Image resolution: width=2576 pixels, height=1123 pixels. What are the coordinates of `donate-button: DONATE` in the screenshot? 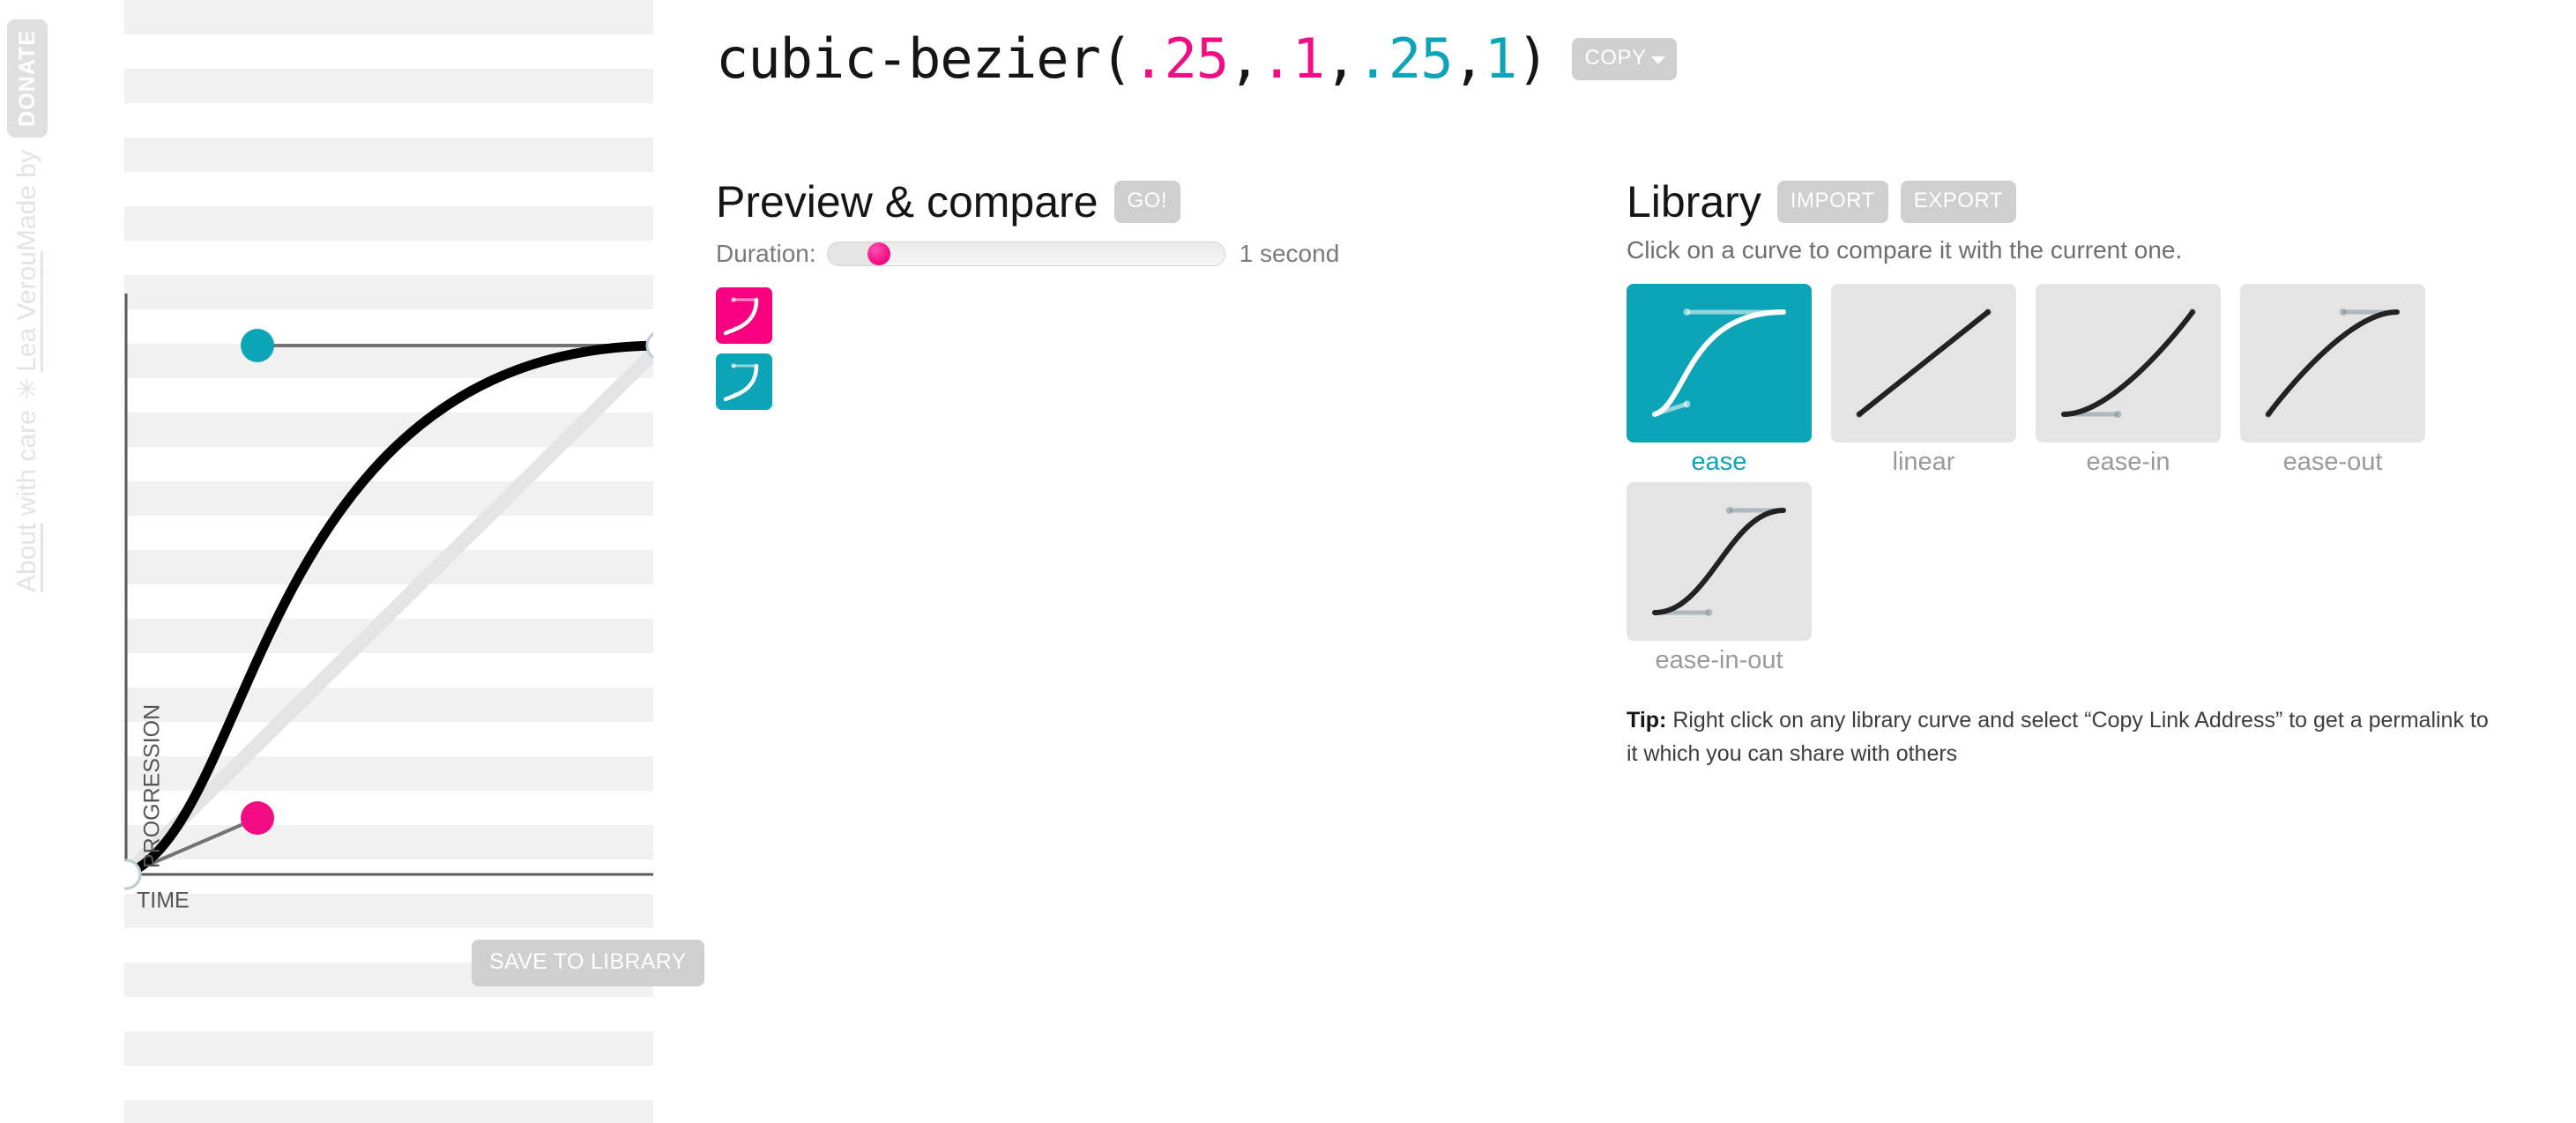 It's located at (27, 78).